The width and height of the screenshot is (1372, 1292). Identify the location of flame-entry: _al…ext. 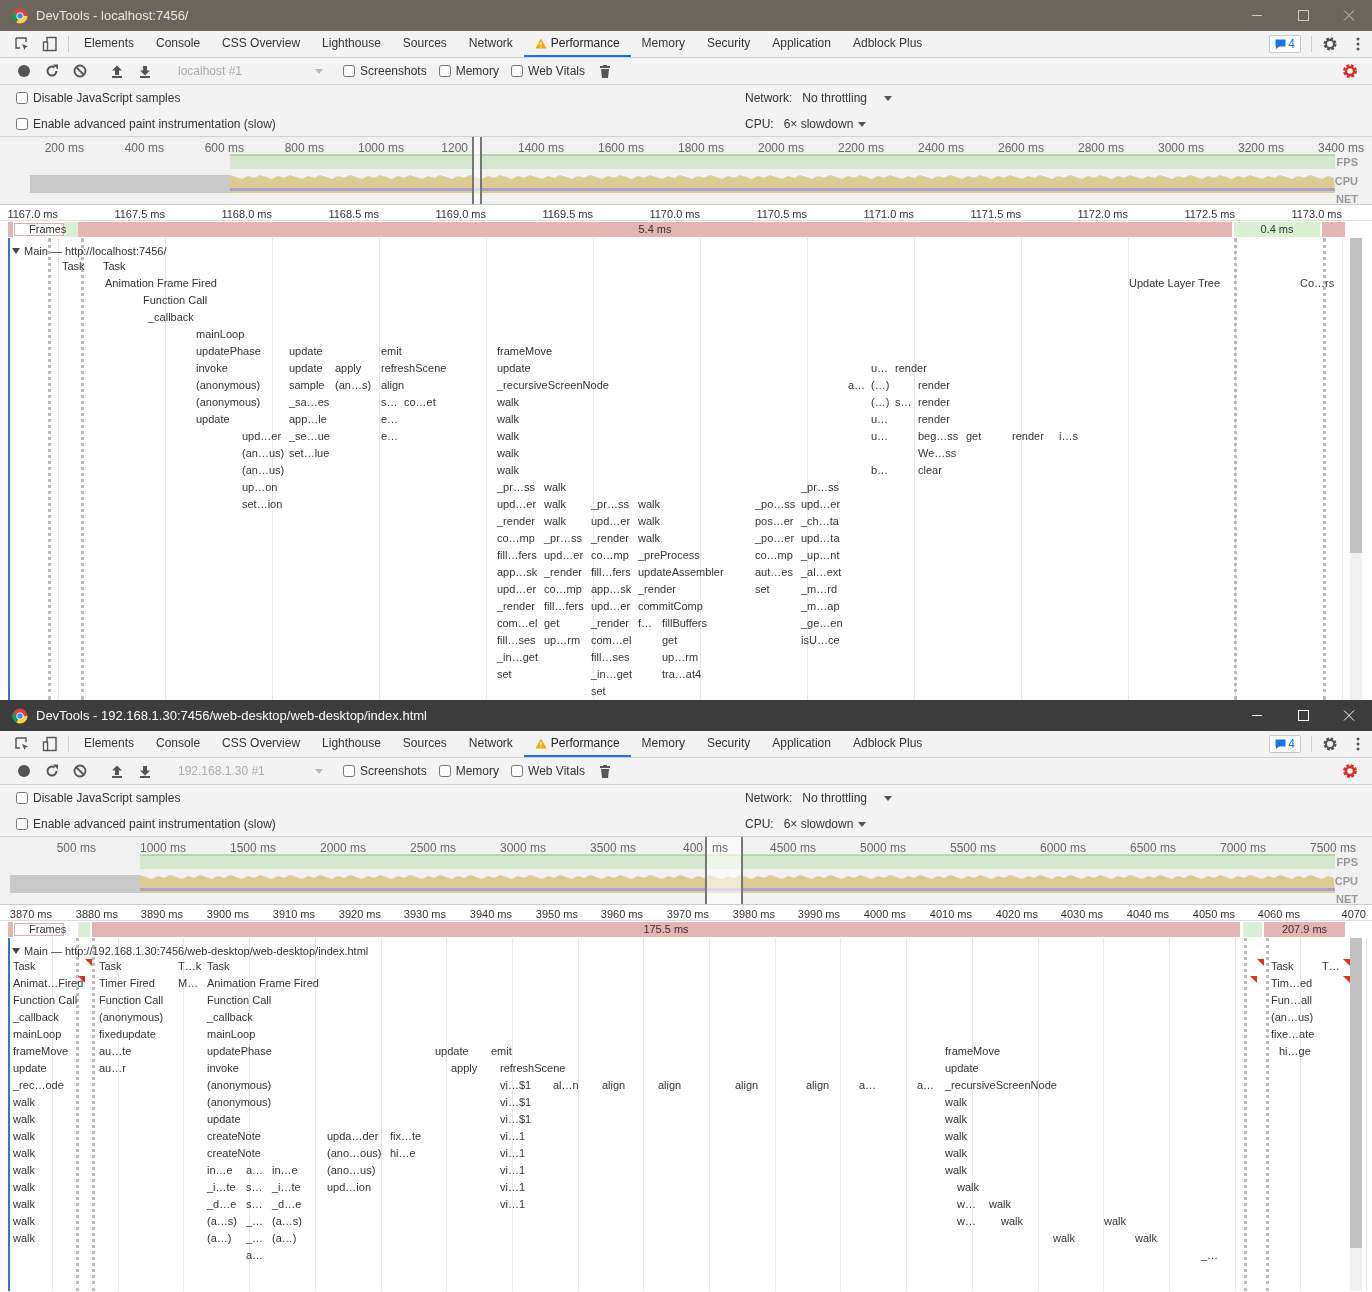
(821, 572).